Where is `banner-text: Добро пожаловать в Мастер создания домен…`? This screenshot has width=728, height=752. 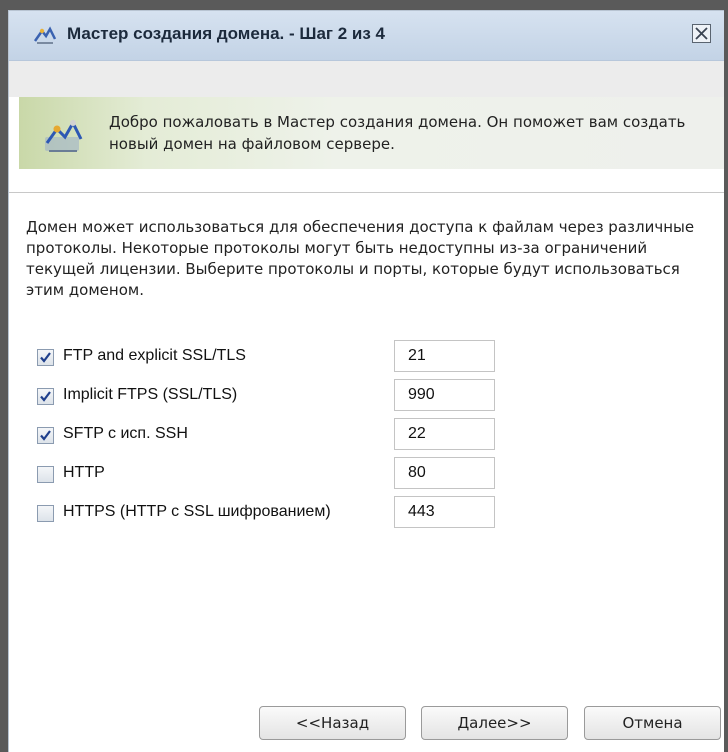 banner-text: Добро пожаловать в Мастер создания домен… is located at coordinates (397, 133).